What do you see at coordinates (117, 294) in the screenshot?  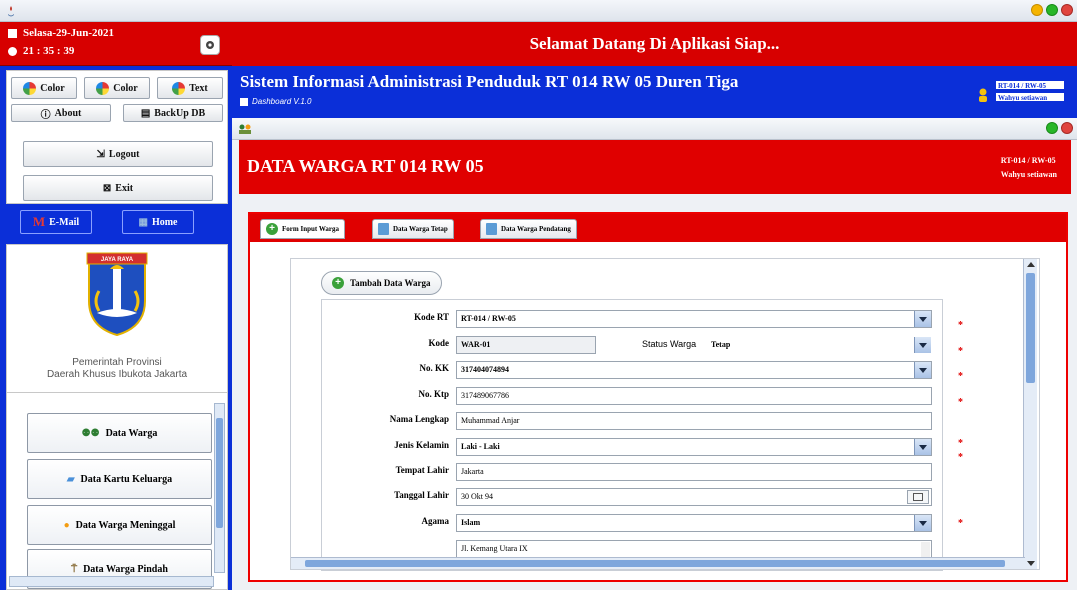 I see `jakarta-emblem-logo: JAYA RAYA` at bounding box center [117, 294].